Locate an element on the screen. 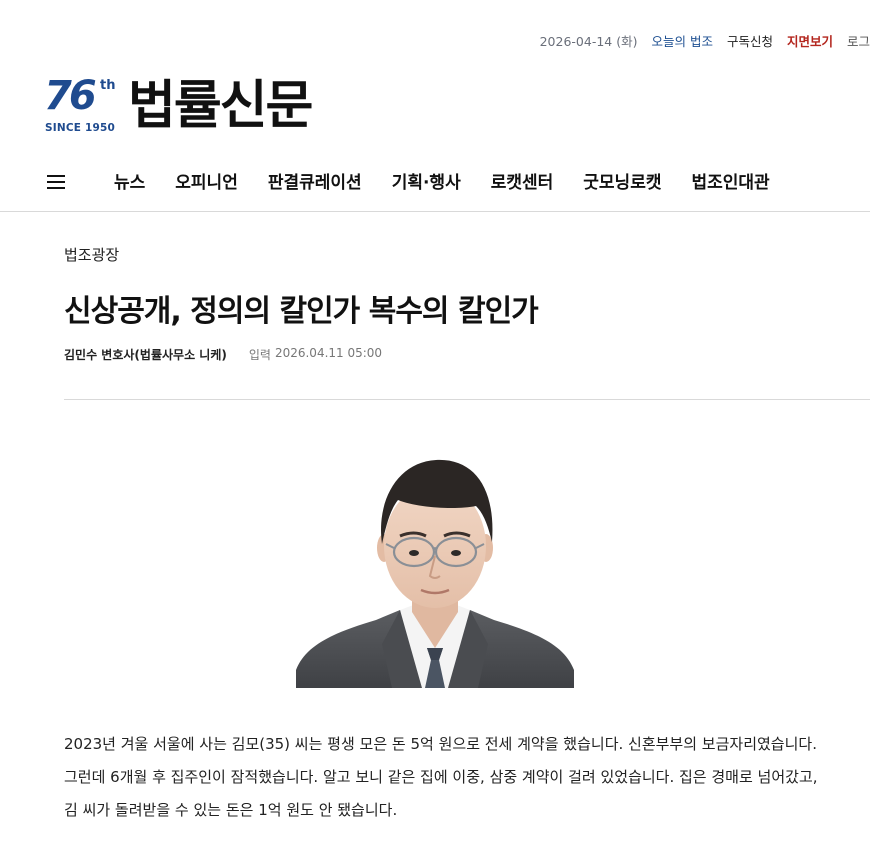 This screenshot has height=846, width=870. published-label: 입력 is located at coordinates (259, 355).